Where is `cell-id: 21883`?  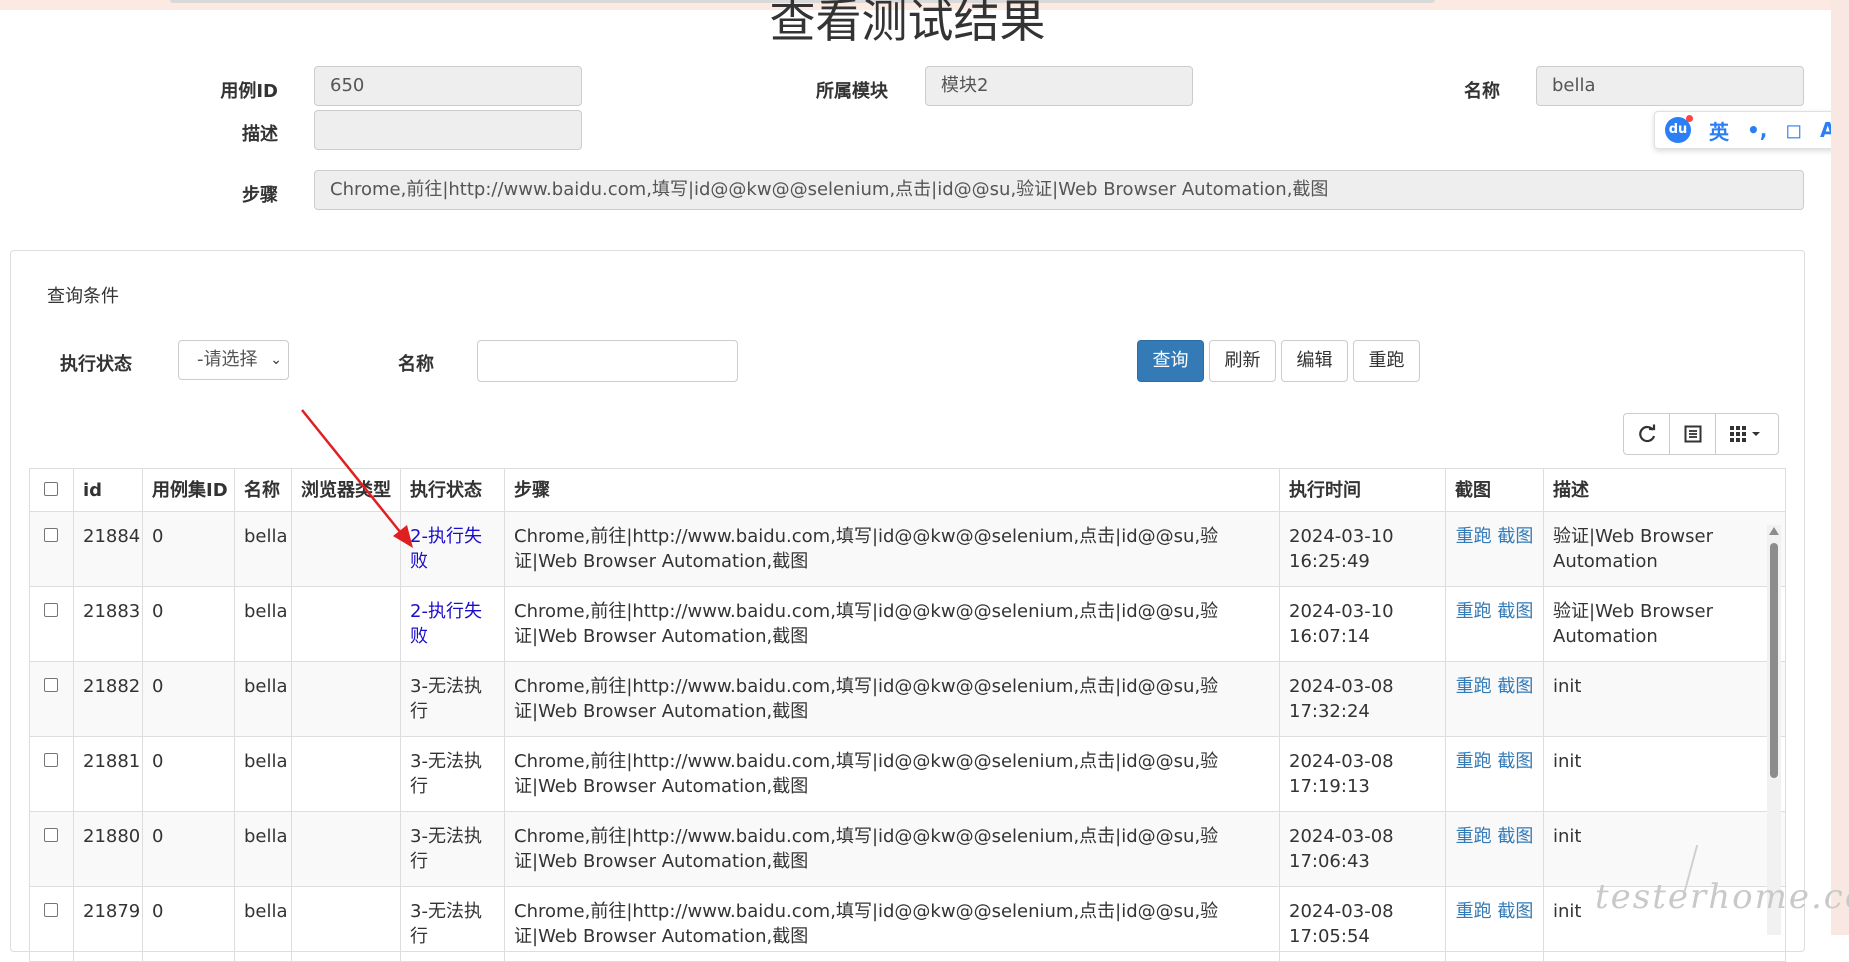
cell-id: 21883 is located at coordinates (108, 624).